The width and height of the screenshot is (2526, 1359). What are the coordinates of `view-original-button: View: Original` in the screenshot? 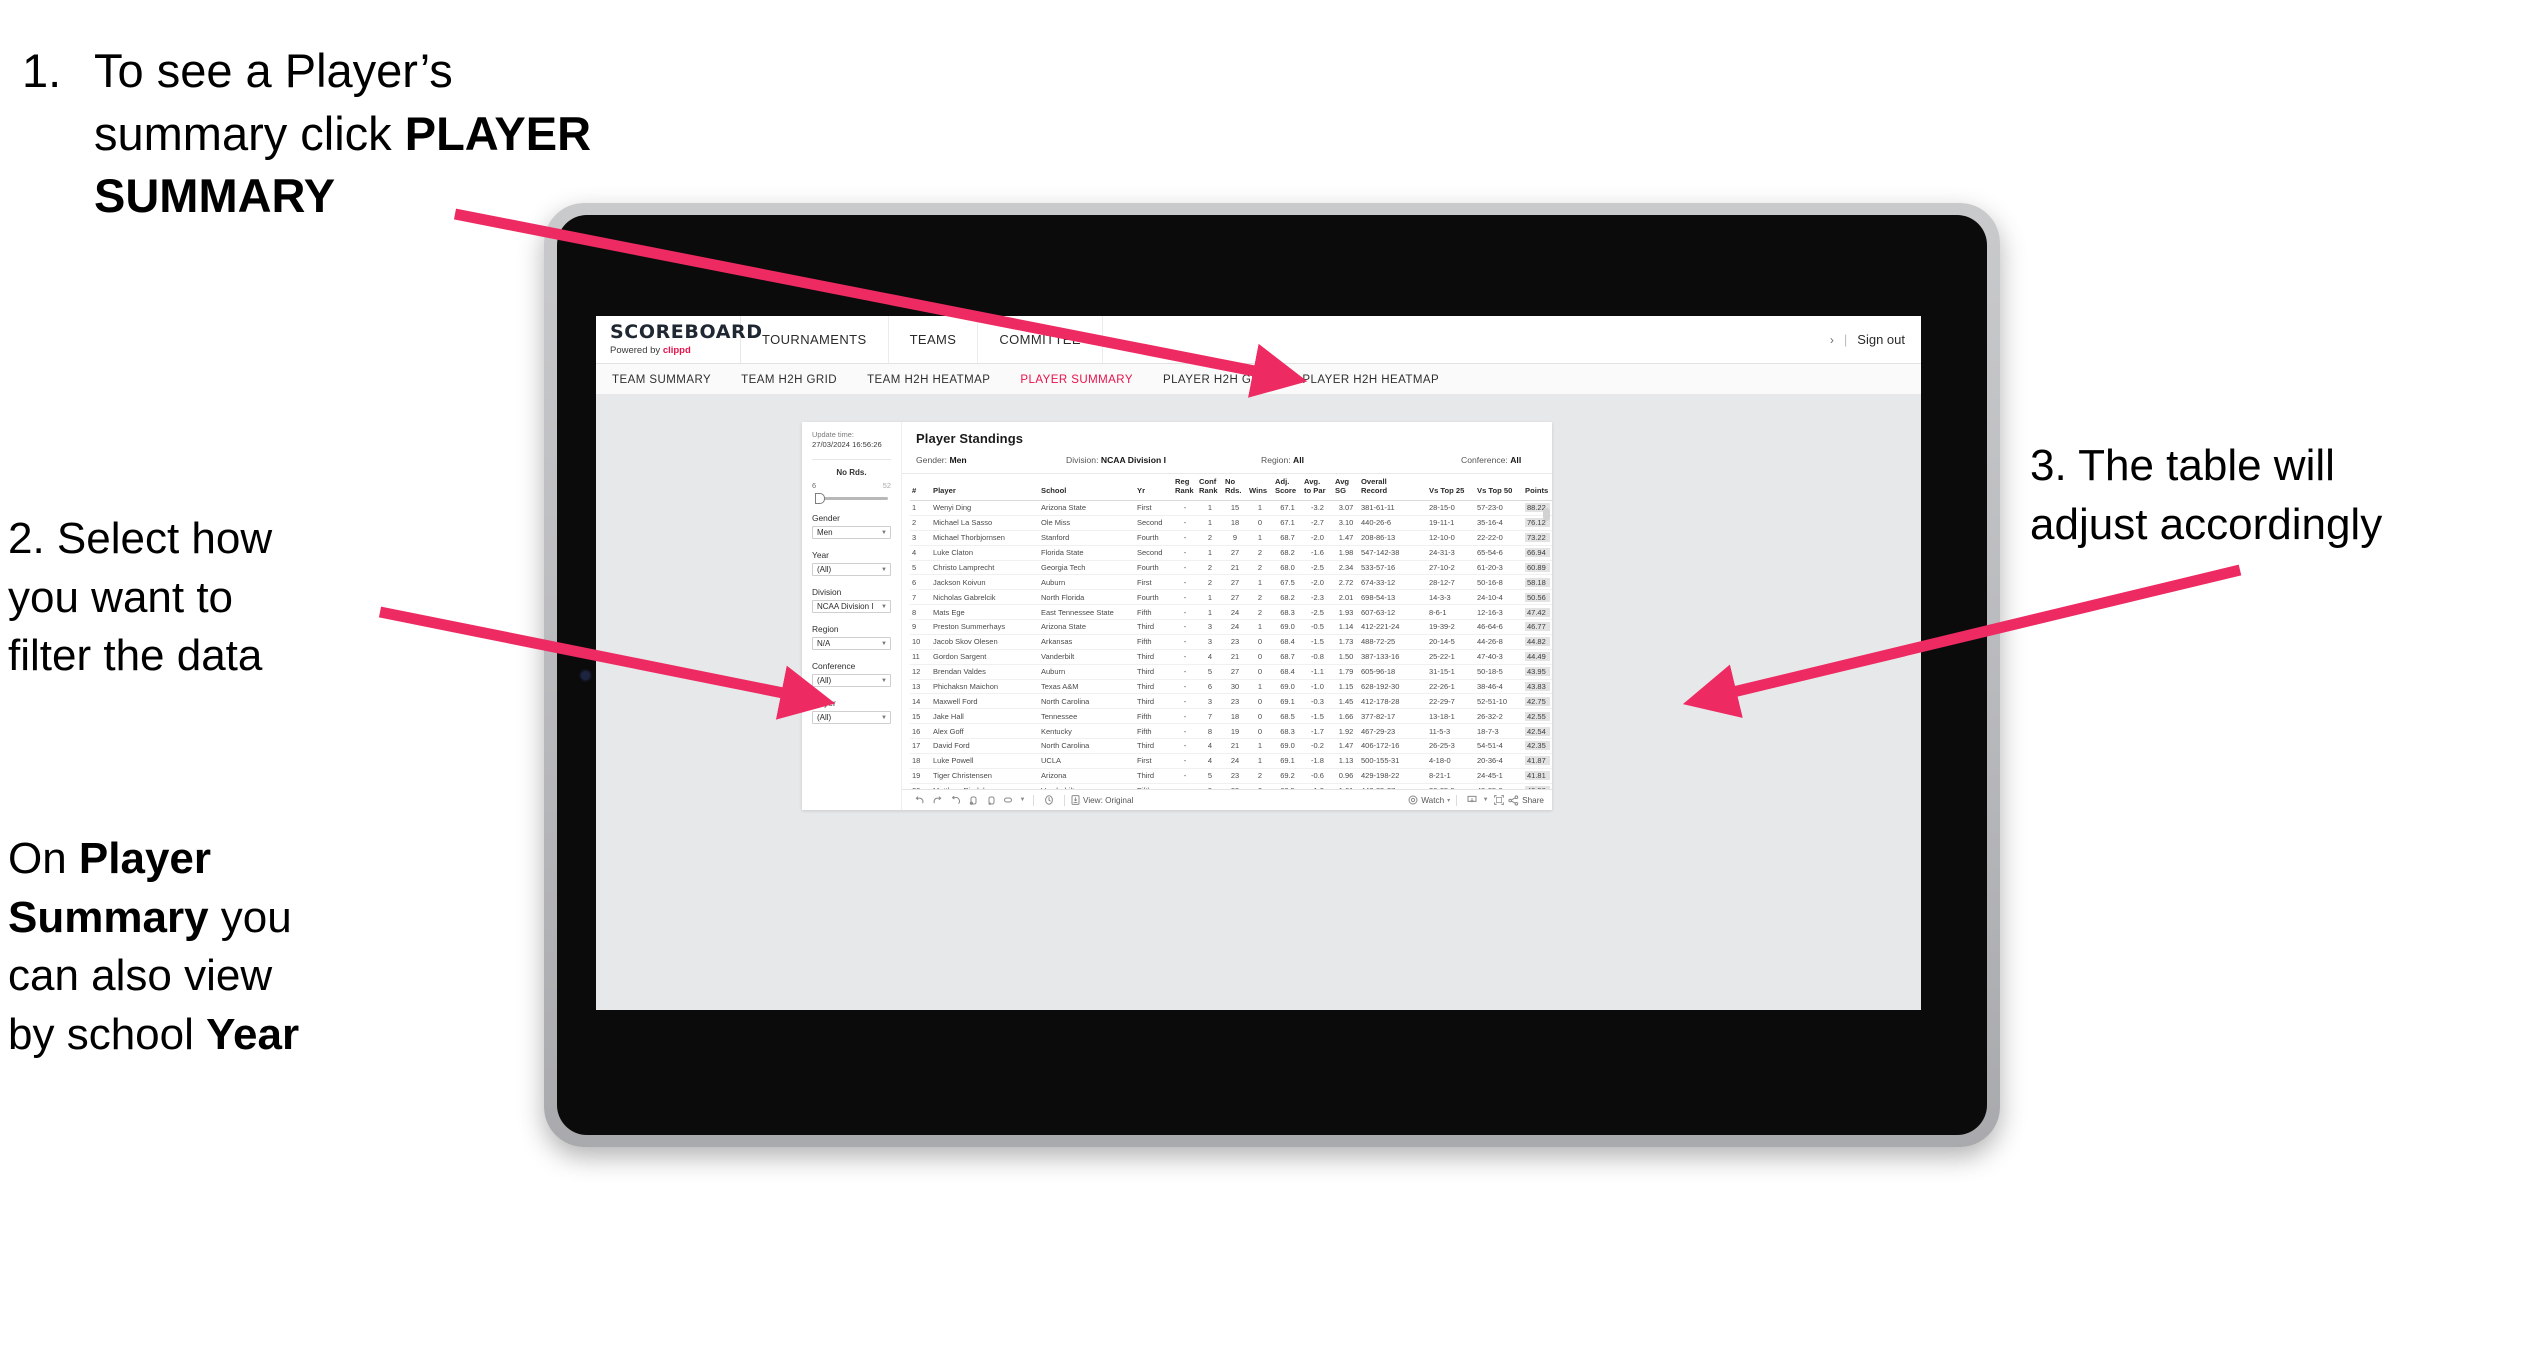 It's located at (1102, 800).